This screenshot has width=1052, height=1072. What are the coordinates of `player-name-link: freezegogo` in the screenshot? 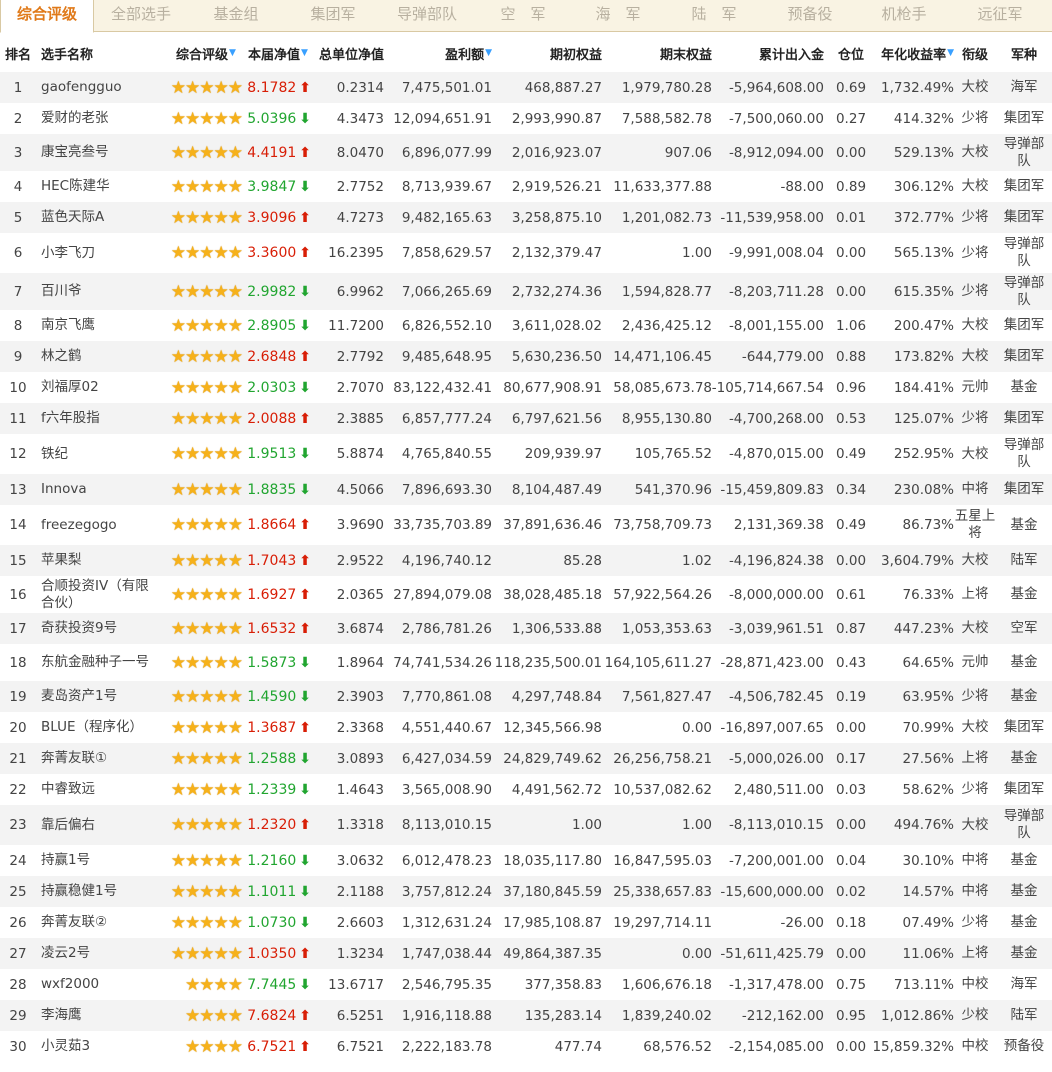 It's located at (96, 525).